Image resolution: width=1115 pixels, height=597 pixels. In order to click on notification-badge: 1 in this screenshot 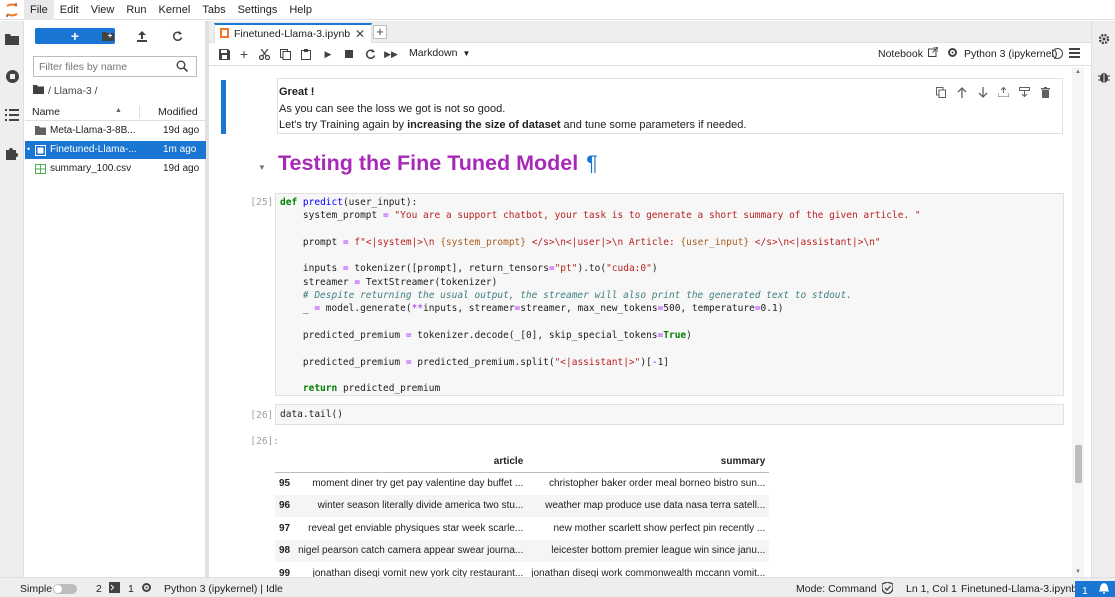, I will do `click(1095, 589)`.